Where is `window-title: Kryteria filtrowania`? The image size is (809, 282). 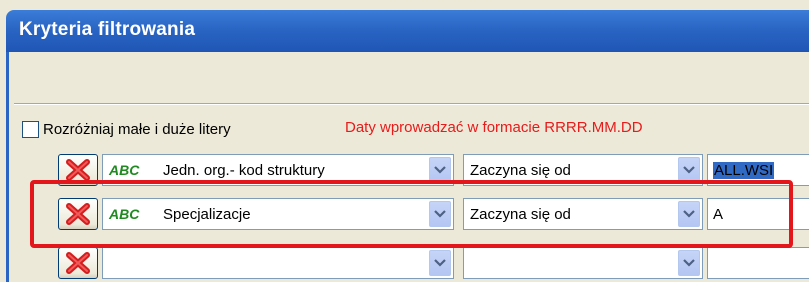 window-title: Kryteria filtrowania is located at coordinates (107, 29).